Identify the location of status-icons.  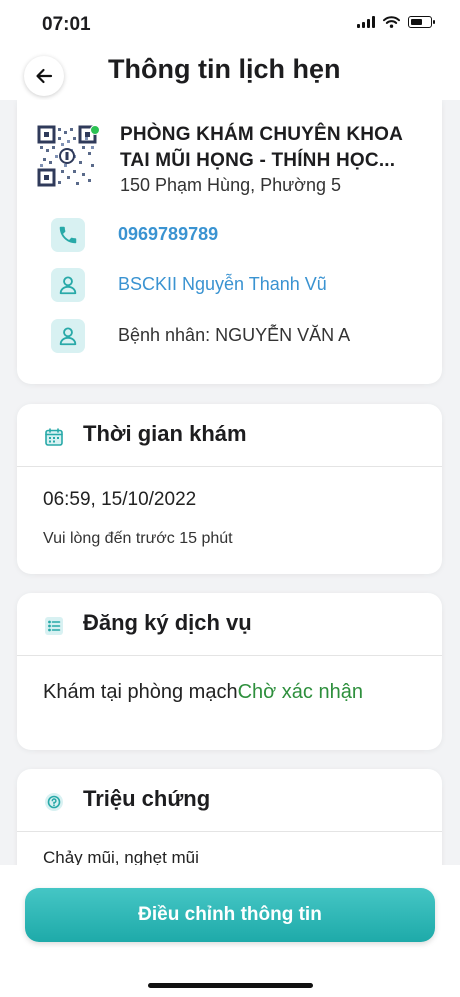
(396, 22).